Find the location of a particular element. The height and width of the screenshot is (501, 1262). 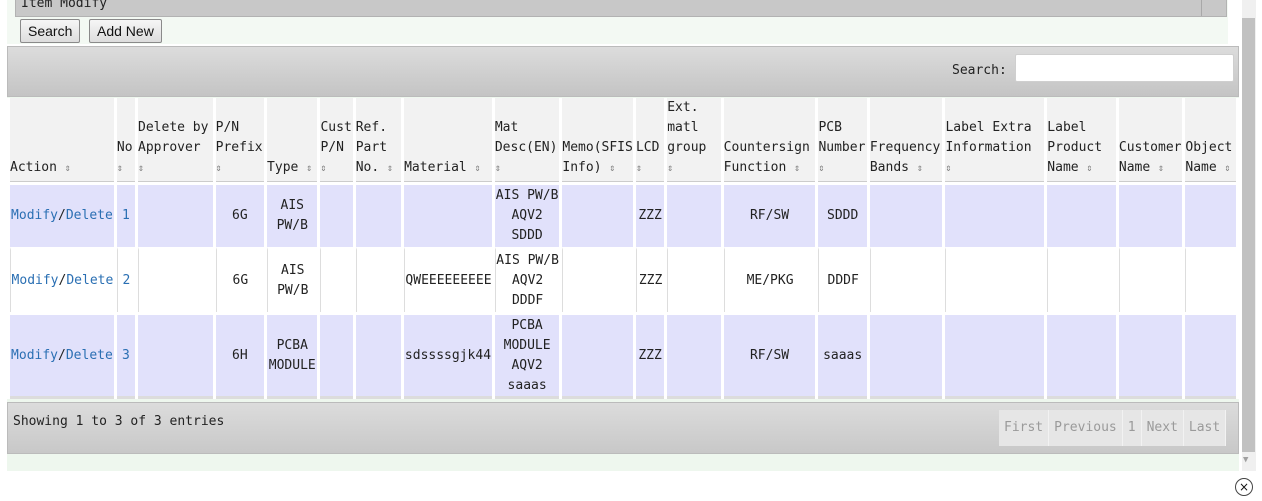

col-header-action: Action ⇕ is located at coordinates (62, 140).